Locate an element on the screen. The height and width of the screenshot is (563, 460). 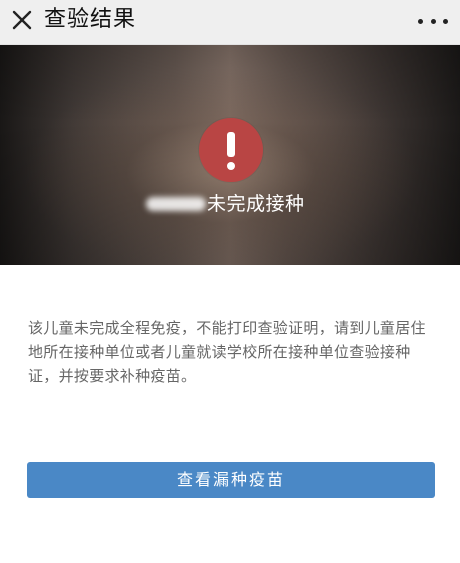
top-bar: 查验结果 is located at coordinates (230, 22).